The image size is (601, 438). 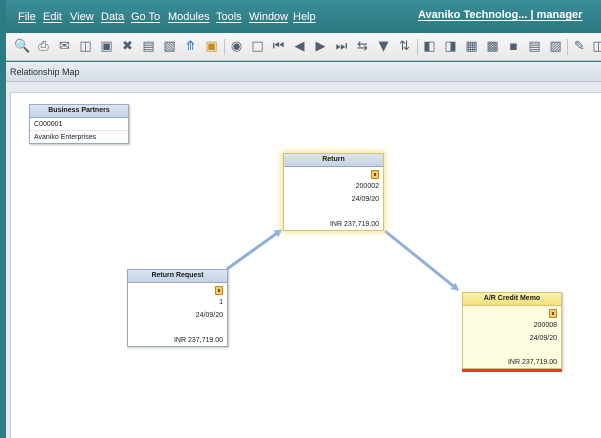 What do you see at coordinates (106, 46) in the screenshot?
I see `save-icon: ▣` at bounding box center [106, 46].